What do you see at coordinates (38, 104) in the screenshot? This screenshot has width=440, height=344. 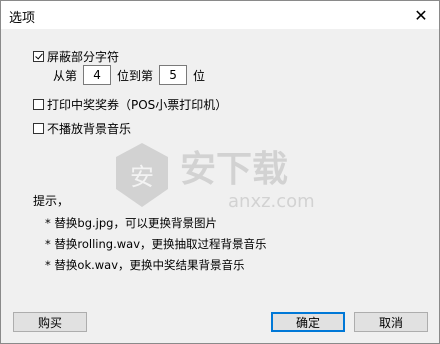 I see `print-checkbox` at bounding box center [38, 104].